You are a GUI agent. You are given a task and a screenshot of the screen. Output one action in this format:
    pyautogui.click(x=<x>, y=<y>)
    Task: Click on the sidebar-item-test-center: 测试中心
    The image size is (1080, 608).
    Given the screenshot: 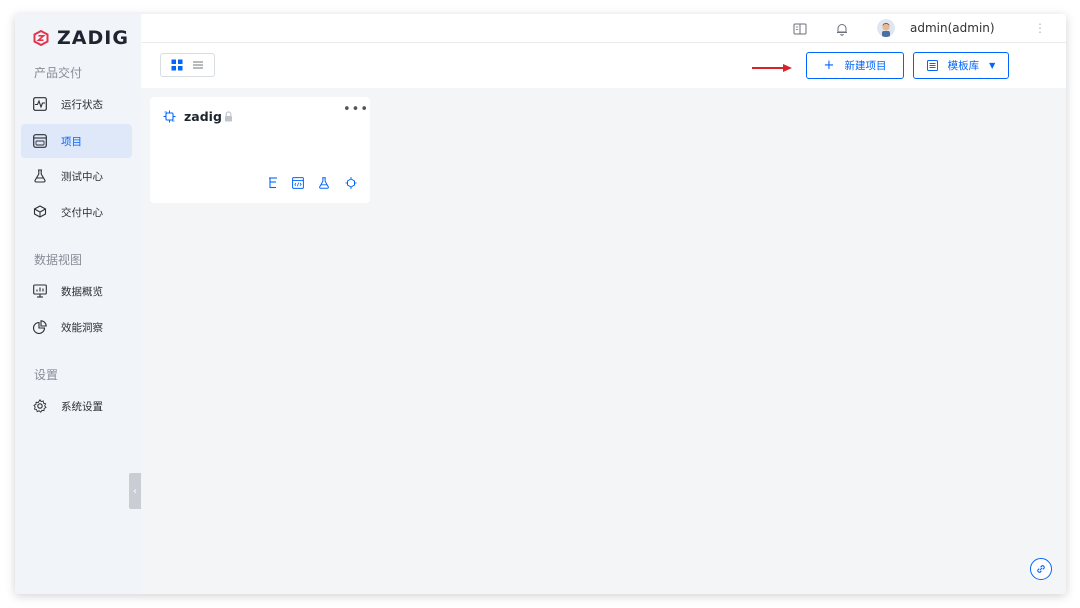 What is the action you would take?
    pyautogui.click(x=76, y=176)
    